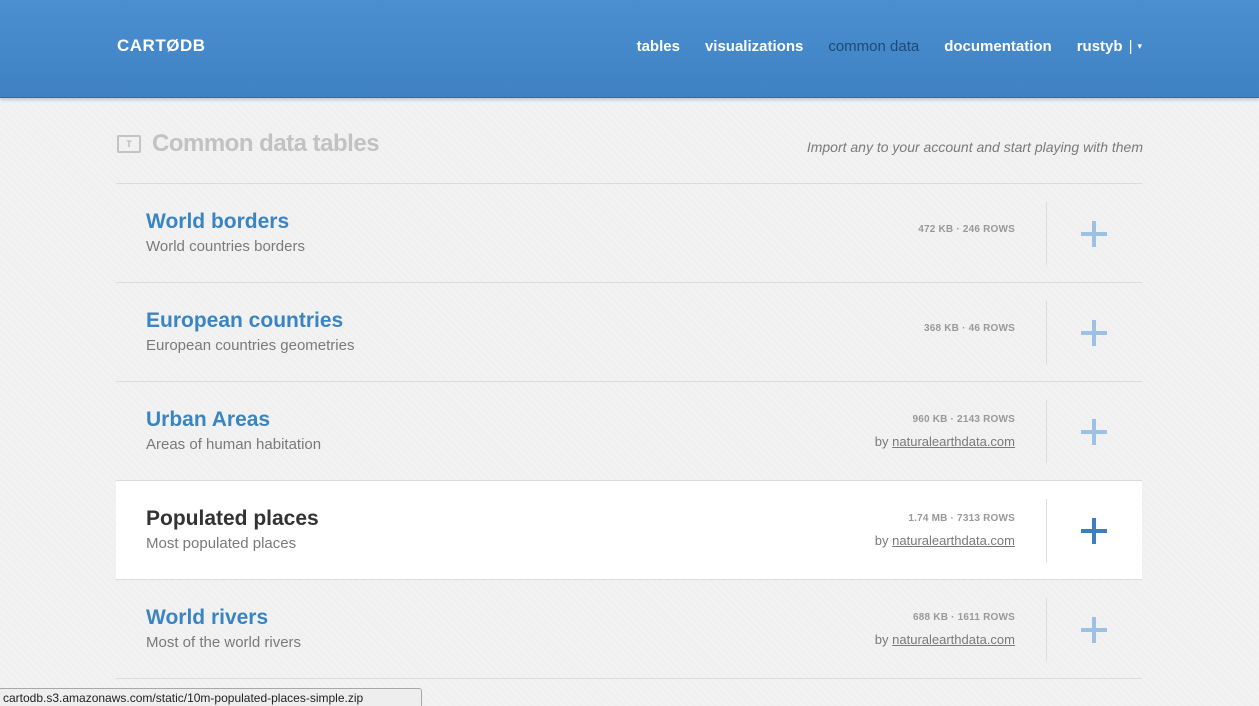  I want to click on table-title: European countries, so click(244, 321).